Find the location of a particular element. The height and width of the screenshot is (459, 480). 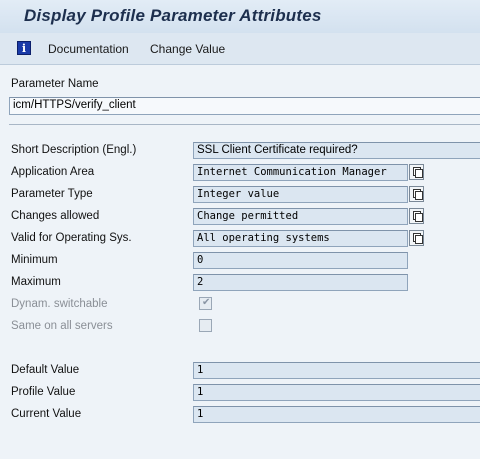

default-value-field: 1 is located at coordinates (336, 370).